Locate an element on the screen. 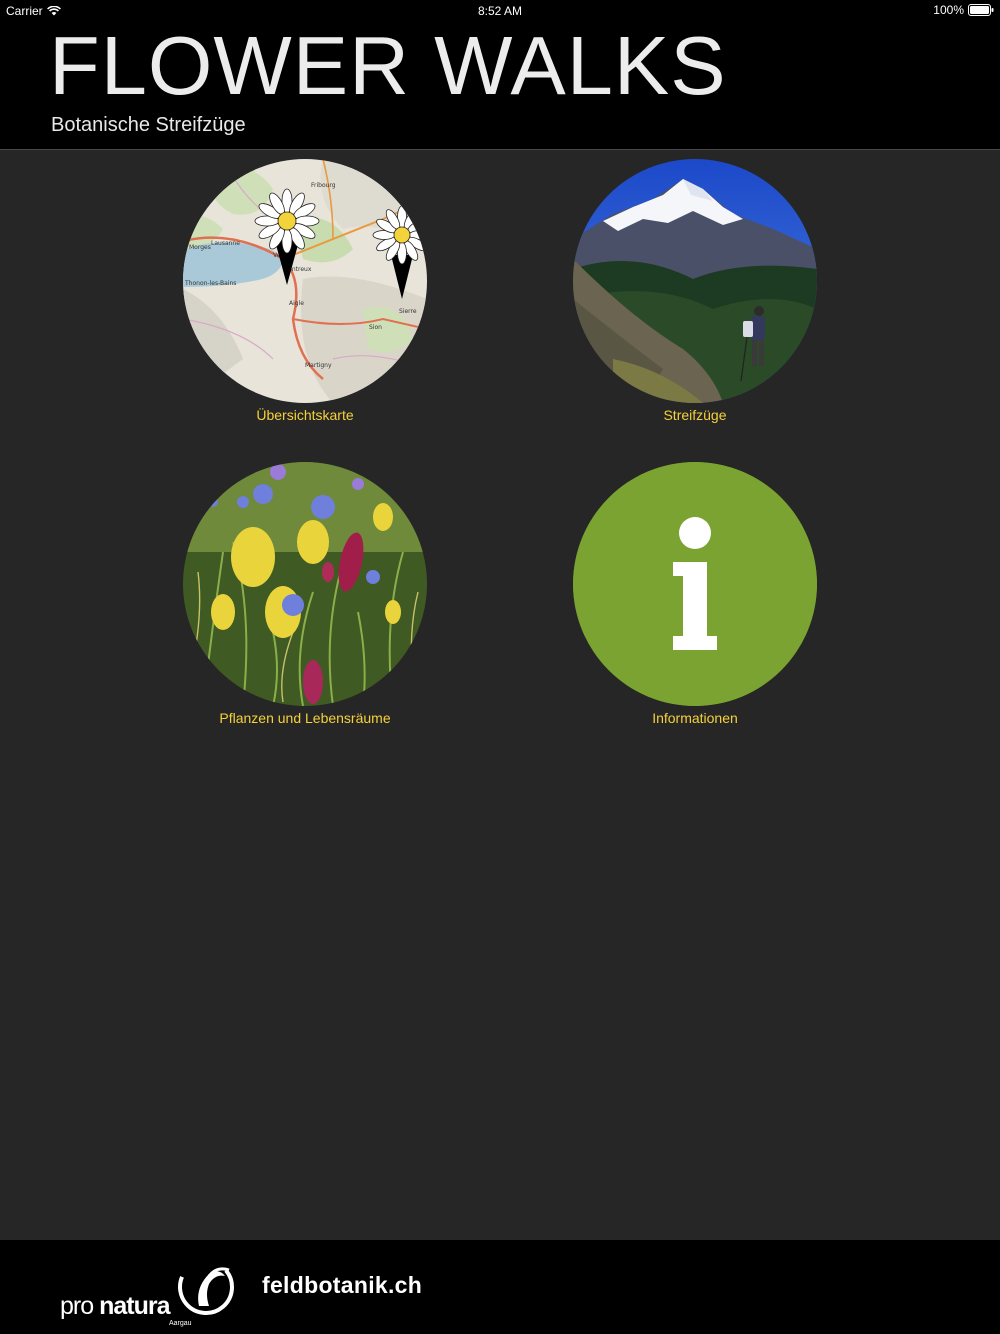 The image size is (1000, 1334). hiker-photo is located at coordinates (695, 281).